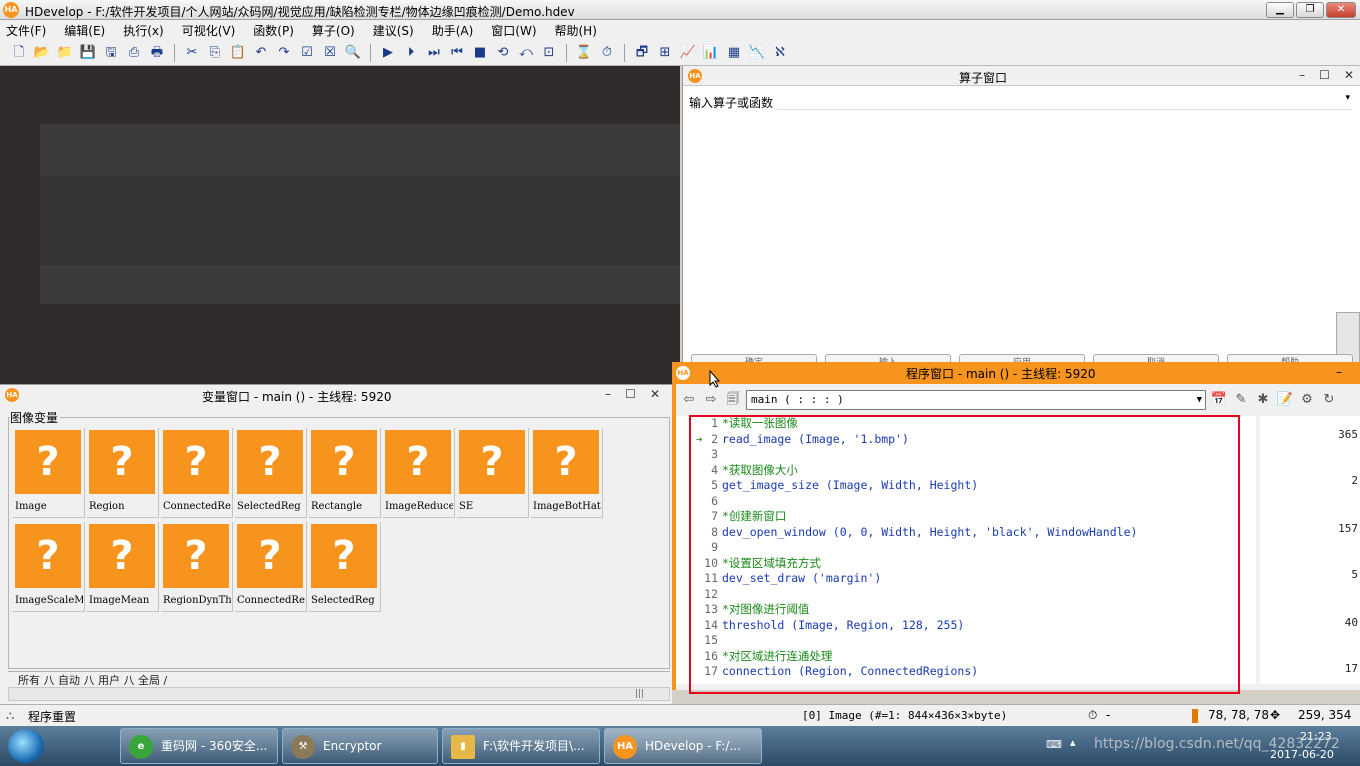 This screenshot has width=1360, height=766. I want to click on calendar-icon: 📅, so click(1219, 400).